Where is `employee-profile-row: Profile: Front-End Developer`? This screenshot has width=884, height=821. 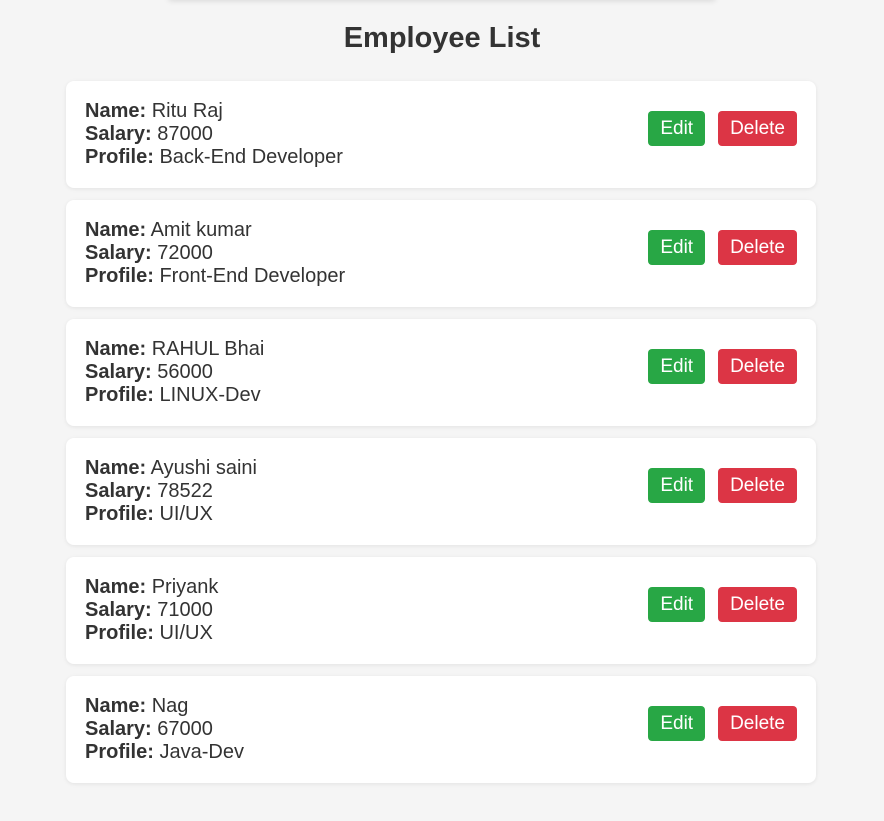
employee-profile-row: Profile: Front-End Developer is located at coordinates (441, 276).